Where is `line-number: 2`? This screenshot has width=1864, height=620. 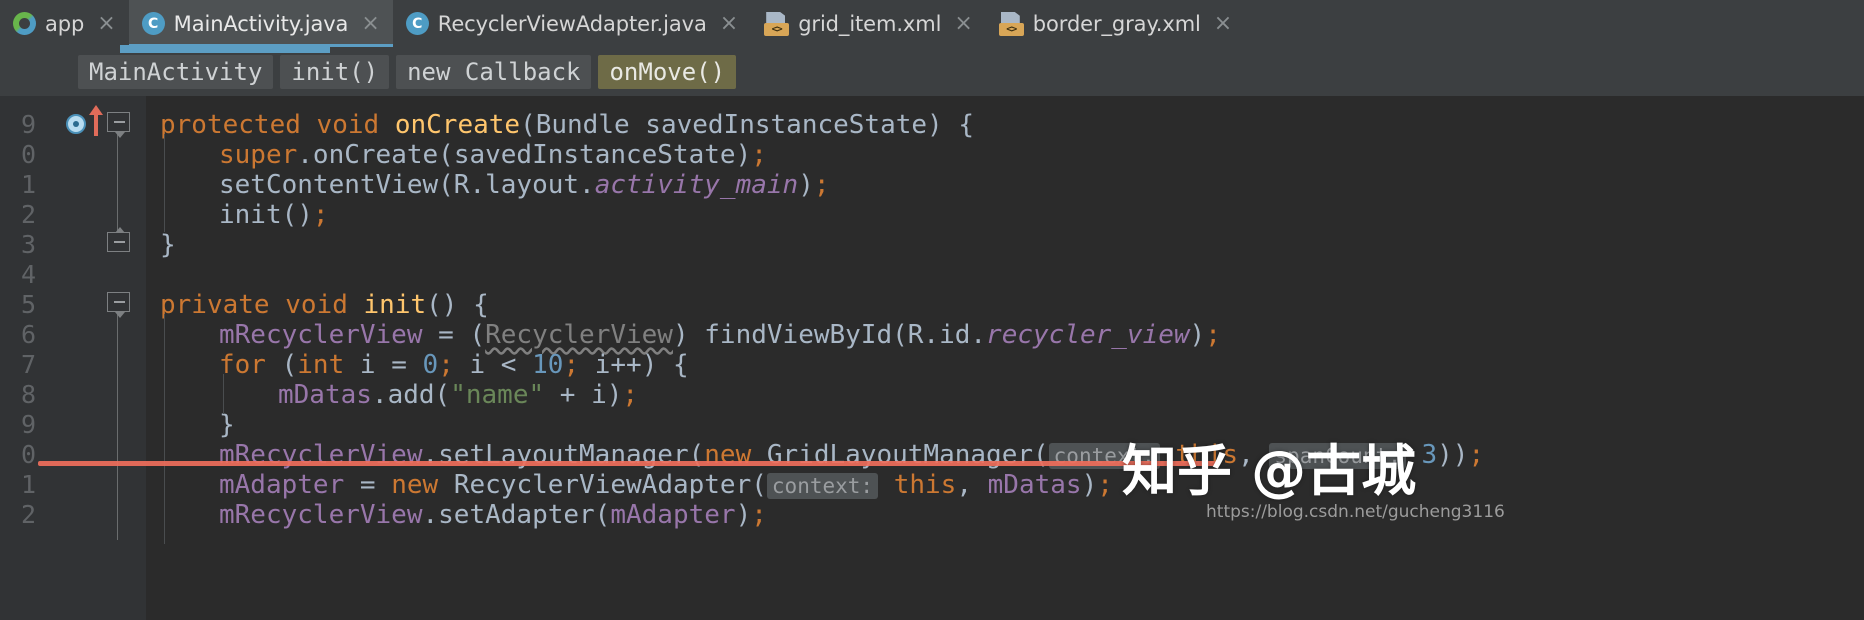
line-number: 2 is located at coordinates (28, 514).